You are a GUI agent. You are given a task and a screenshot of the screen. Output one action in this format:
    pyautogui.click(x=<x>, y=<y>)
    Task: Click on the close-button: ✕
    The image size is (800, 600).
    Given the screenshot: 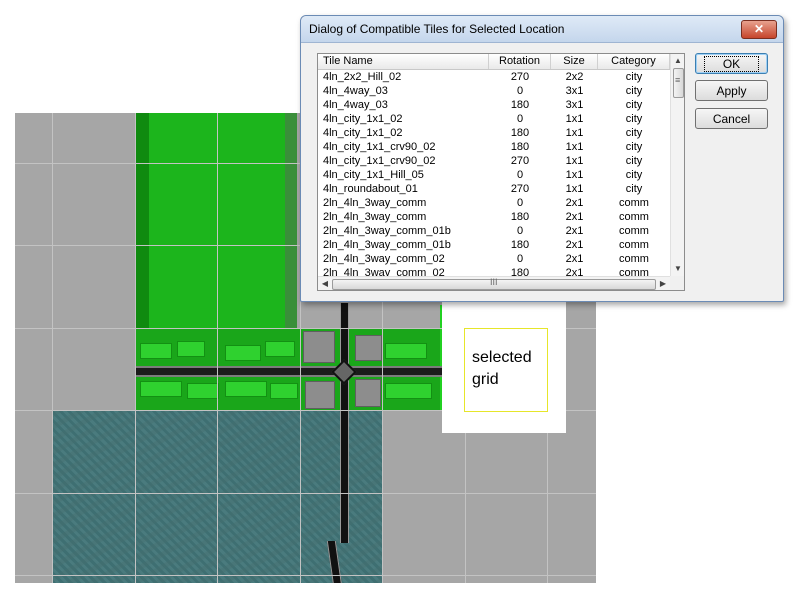 What is the action you would take?
    pyautogui.click(x=759, y=29)
    